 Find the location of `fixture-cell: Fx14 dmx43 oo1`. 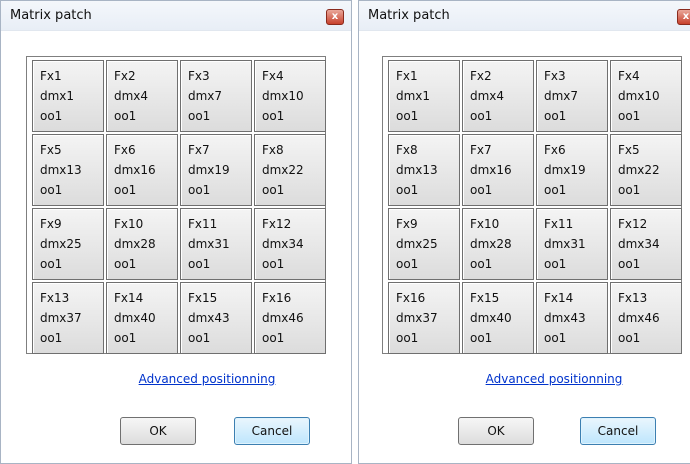

fixture-cell: Fx14 dmx43 oo1 is located at coordinates (572, 318).